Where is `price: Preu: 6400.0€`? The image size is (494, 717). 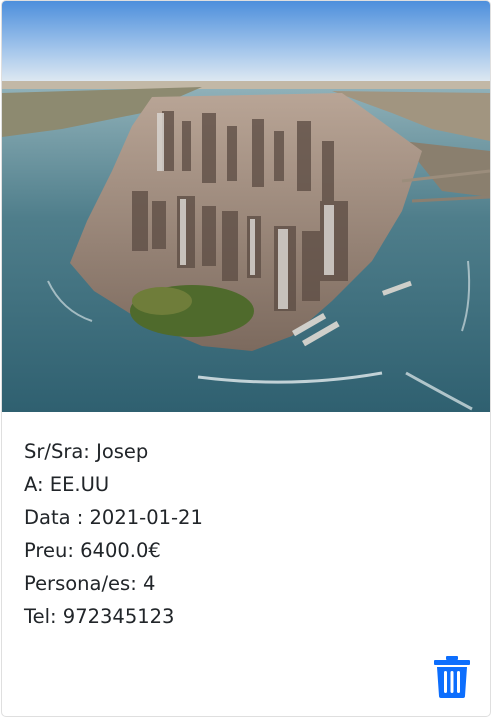 price: Preu: 6400.0€ is located at coordinates (92, 550).